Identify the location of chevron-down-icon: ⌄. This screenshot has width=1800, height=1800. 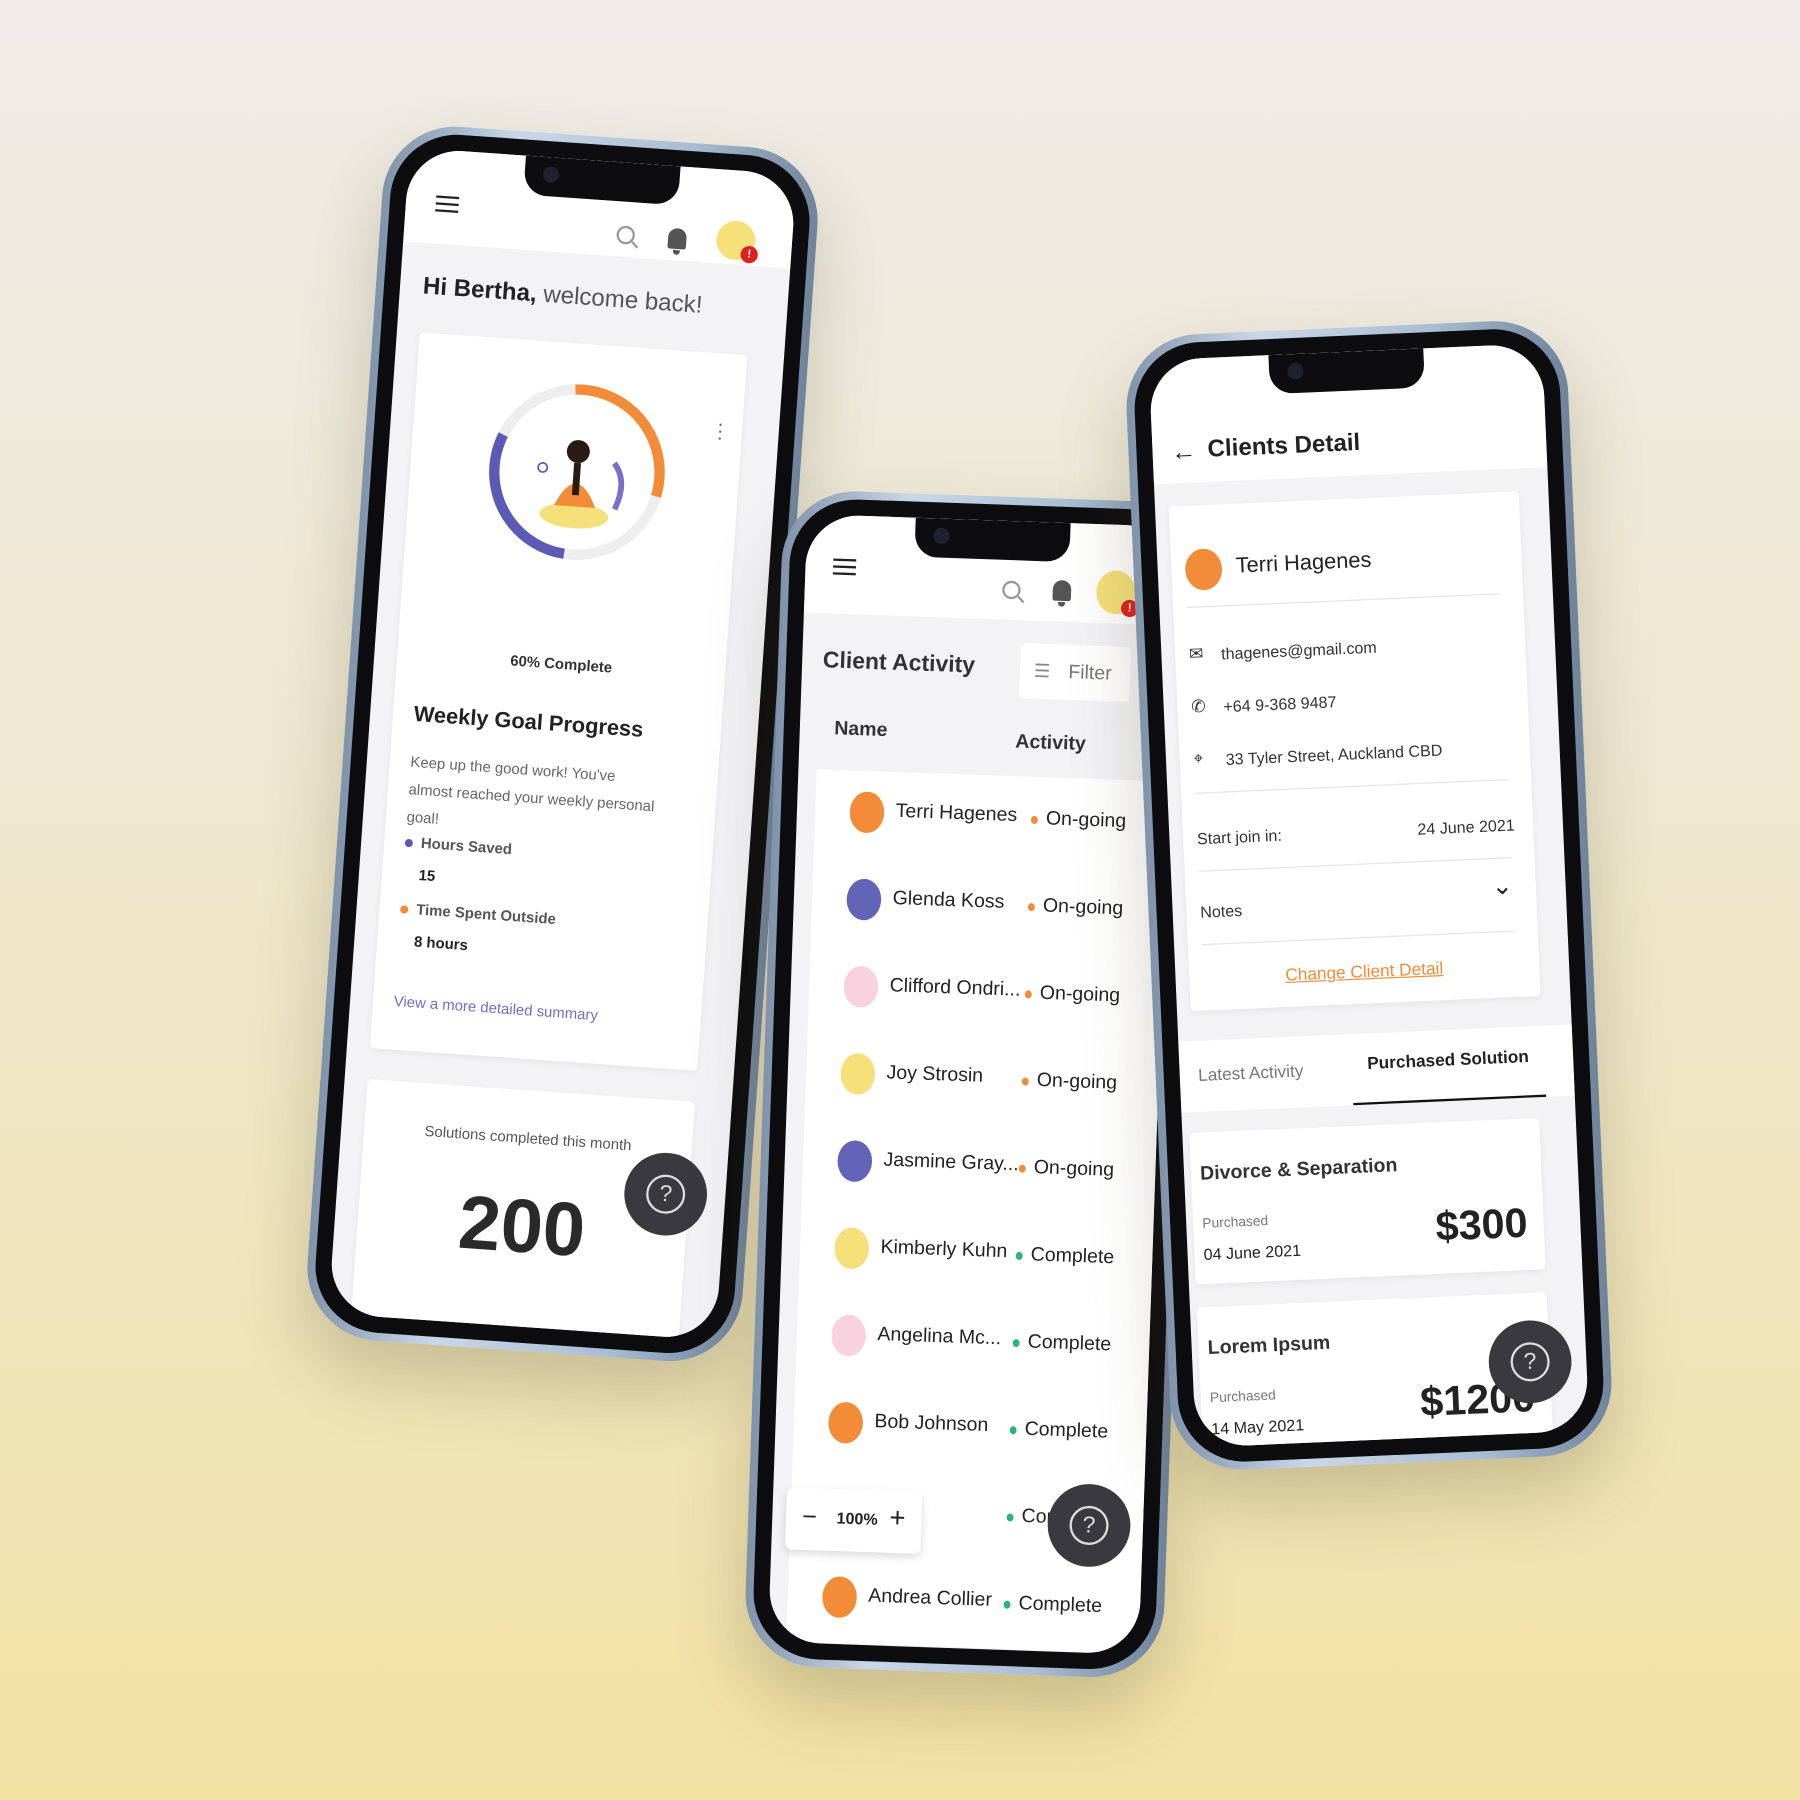
(1502, 886).